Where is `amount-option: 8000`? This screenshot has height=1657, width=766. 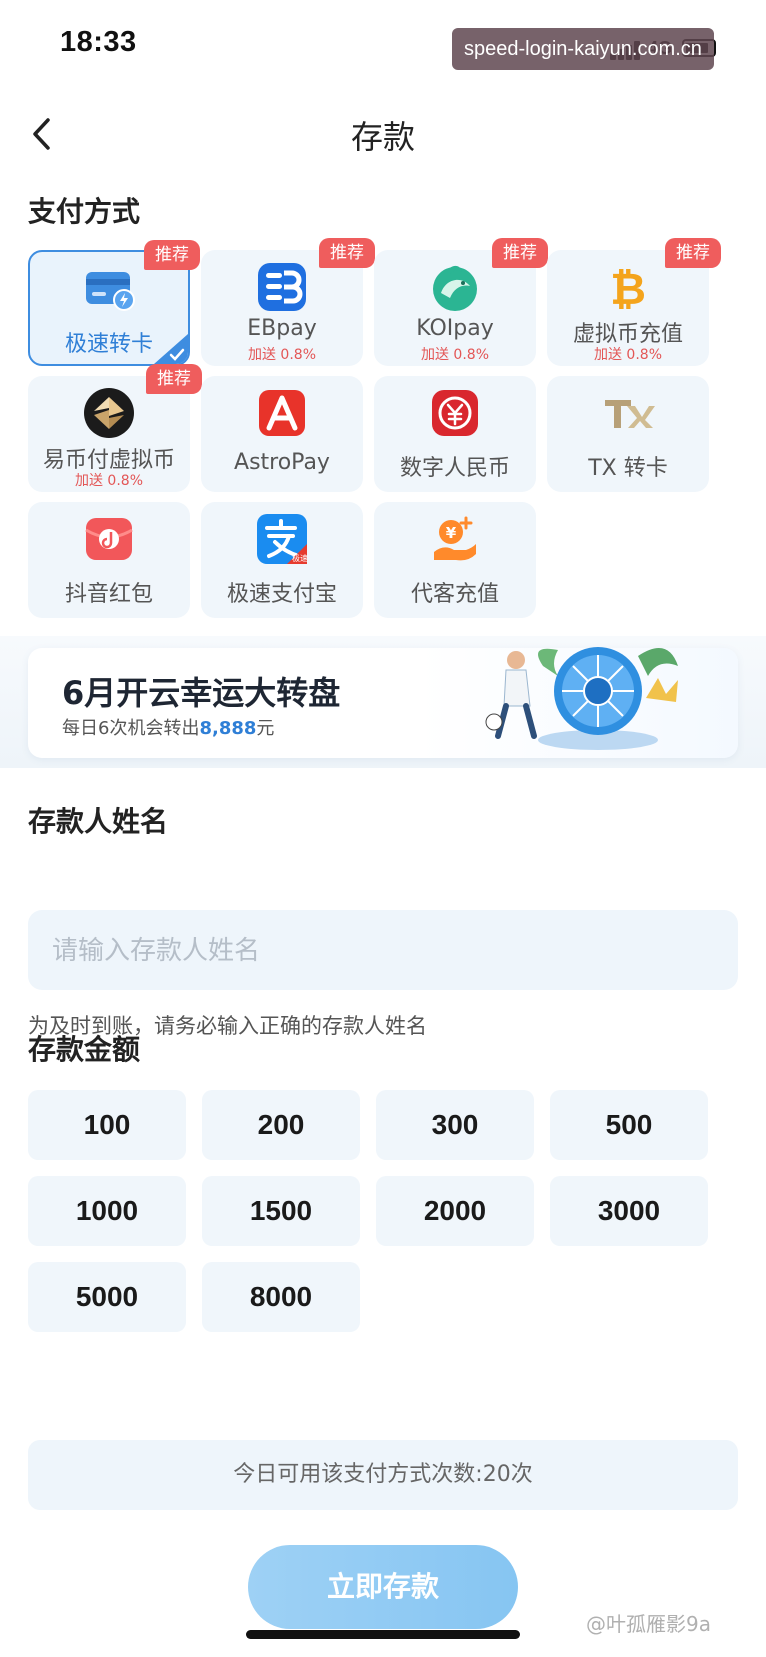 amount-option: 8000 is located at coordinates (281, 1297).